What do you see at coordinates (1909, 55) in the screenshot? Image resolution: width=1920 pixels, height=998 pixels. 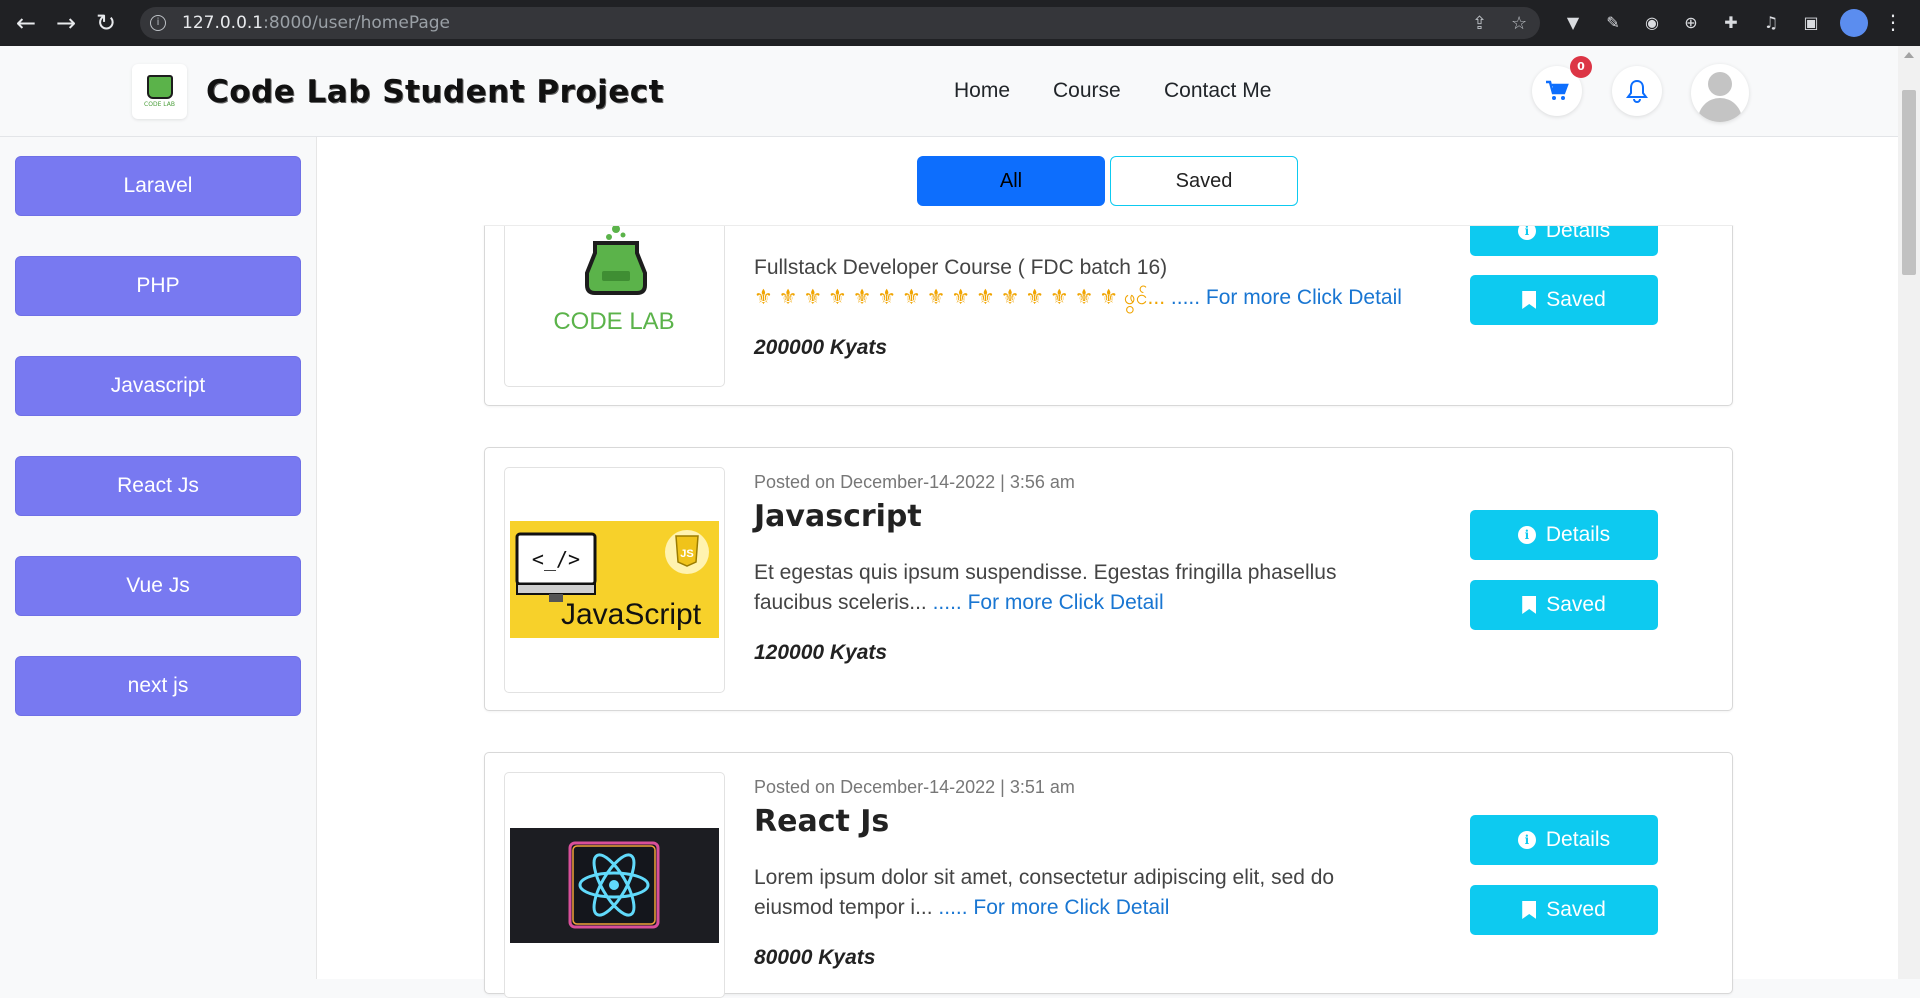 I see `scroll-up-arrow-icon` at bounding box center [1909, 55].